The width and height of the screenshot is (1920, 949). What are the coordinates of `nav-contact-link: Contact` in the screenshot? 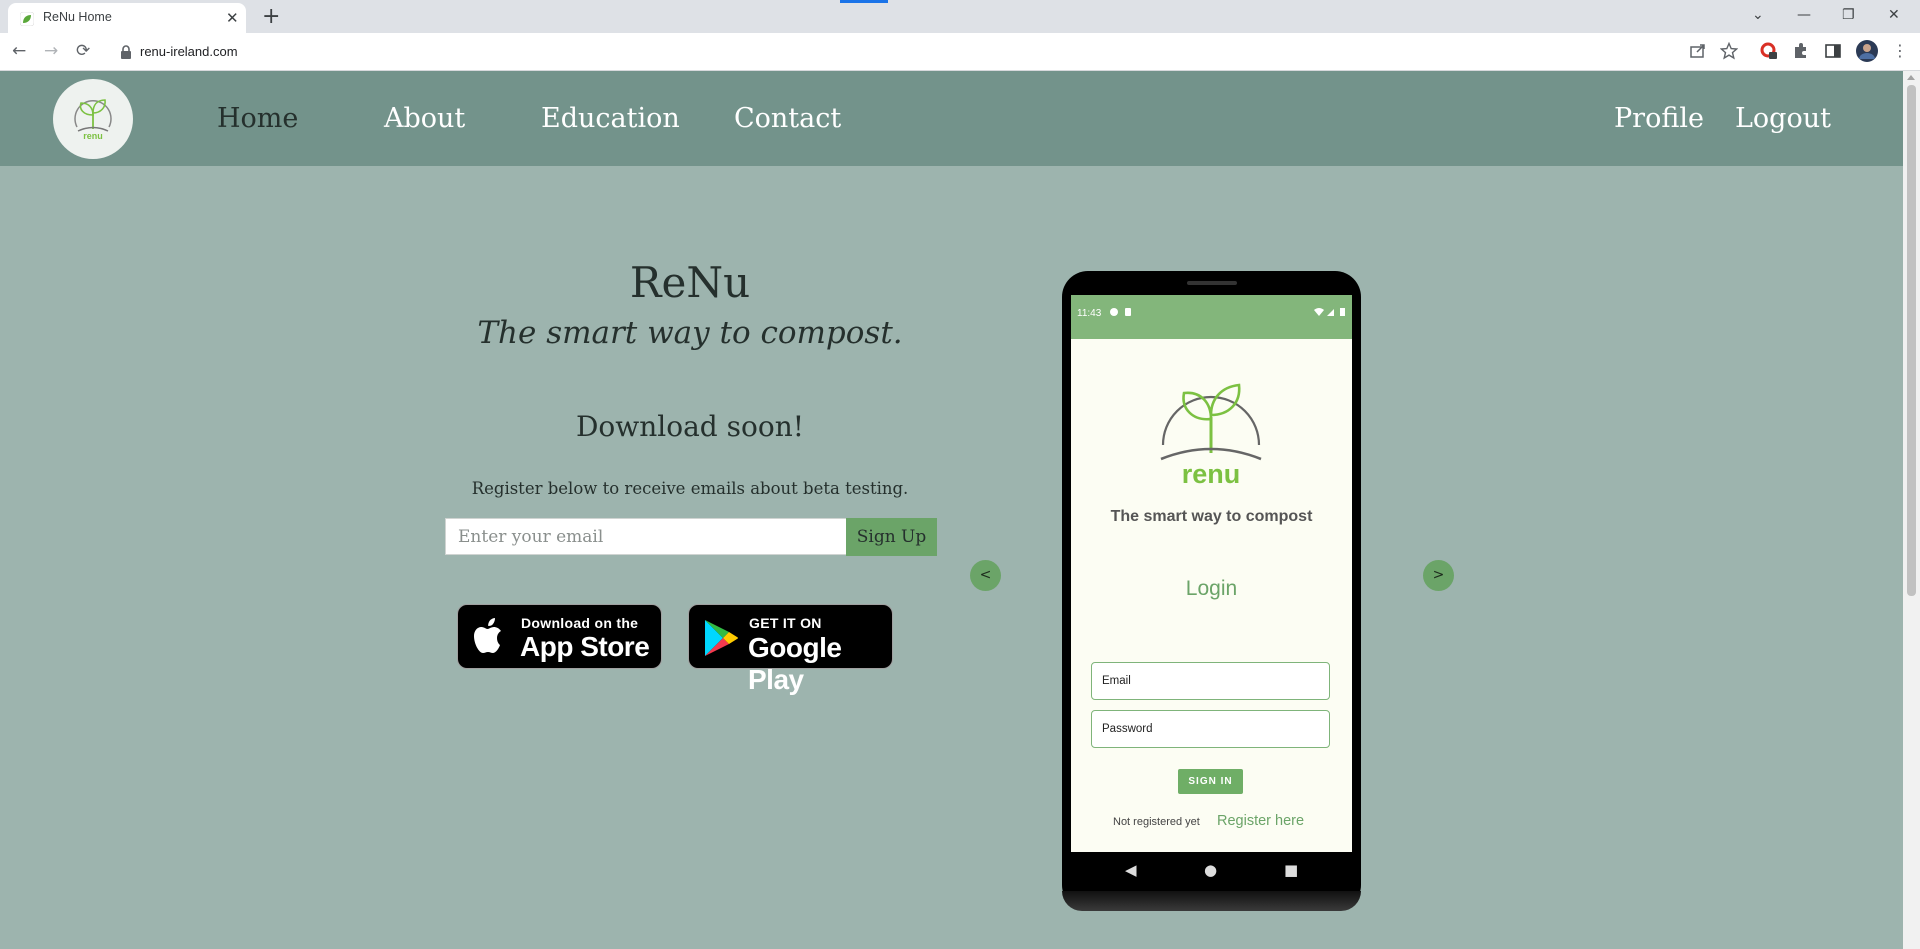 It's located at (787, 119).